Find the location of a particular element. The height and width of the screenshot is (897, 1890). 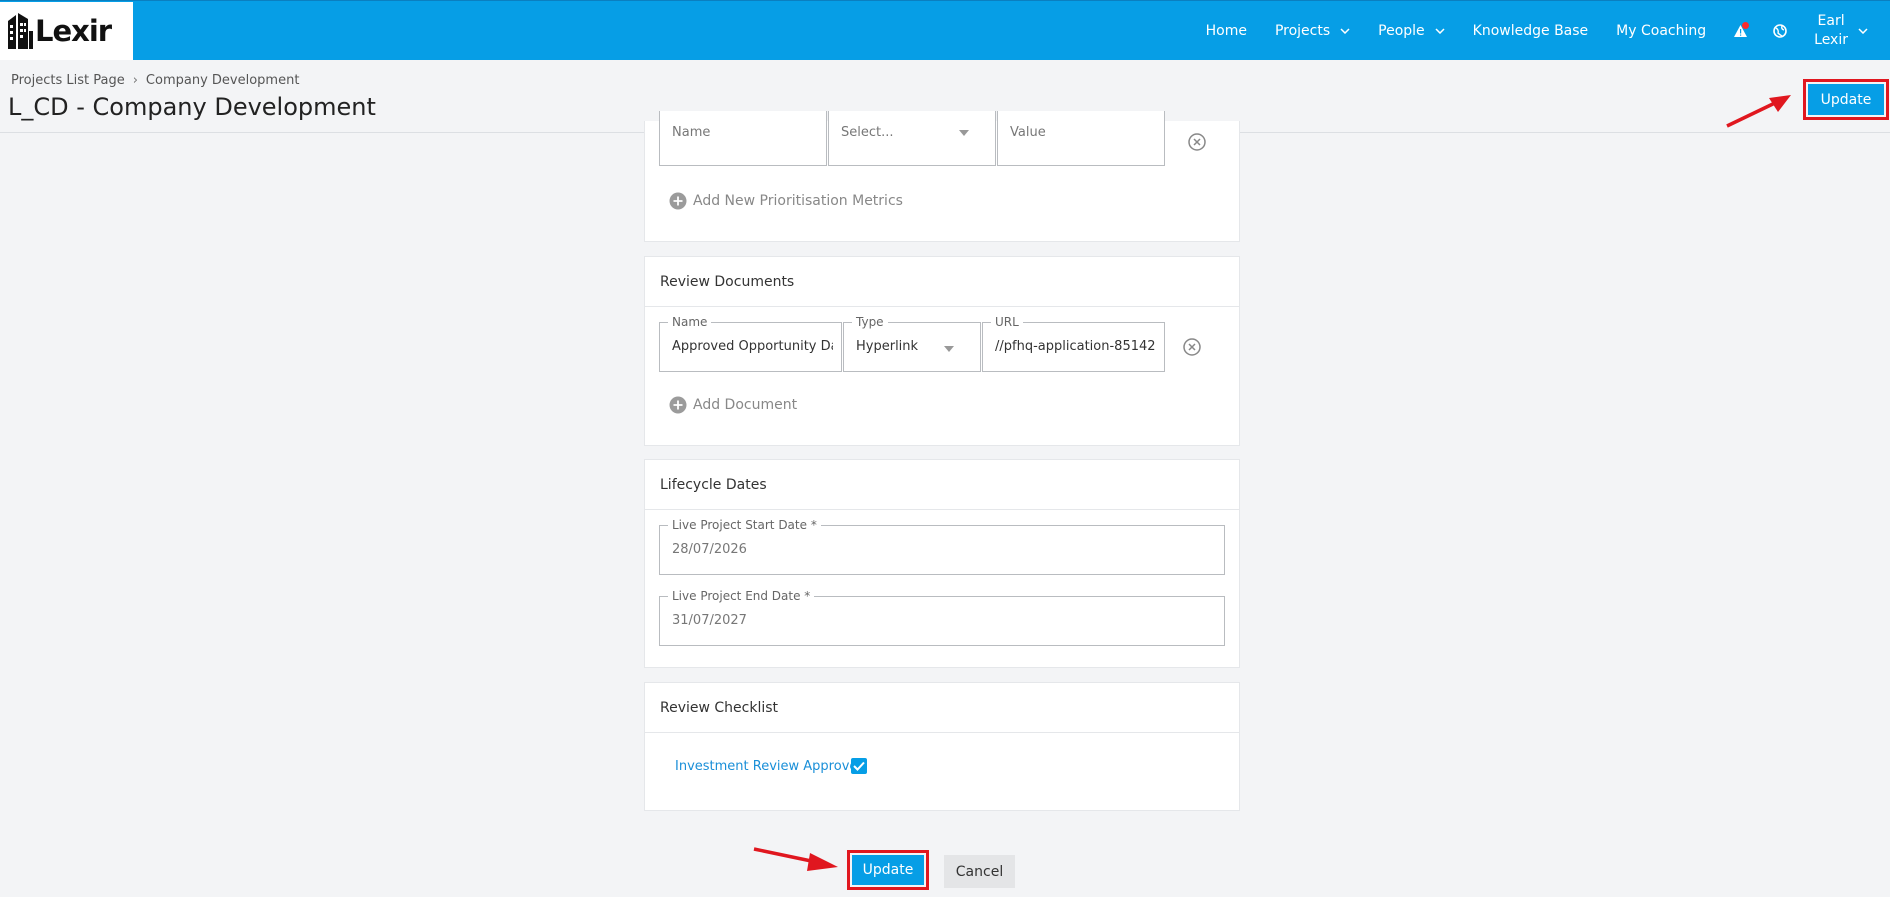

add-prioritisation-metric-button: Add New Prioritisation Metrics is located at coordinates (786, 201).